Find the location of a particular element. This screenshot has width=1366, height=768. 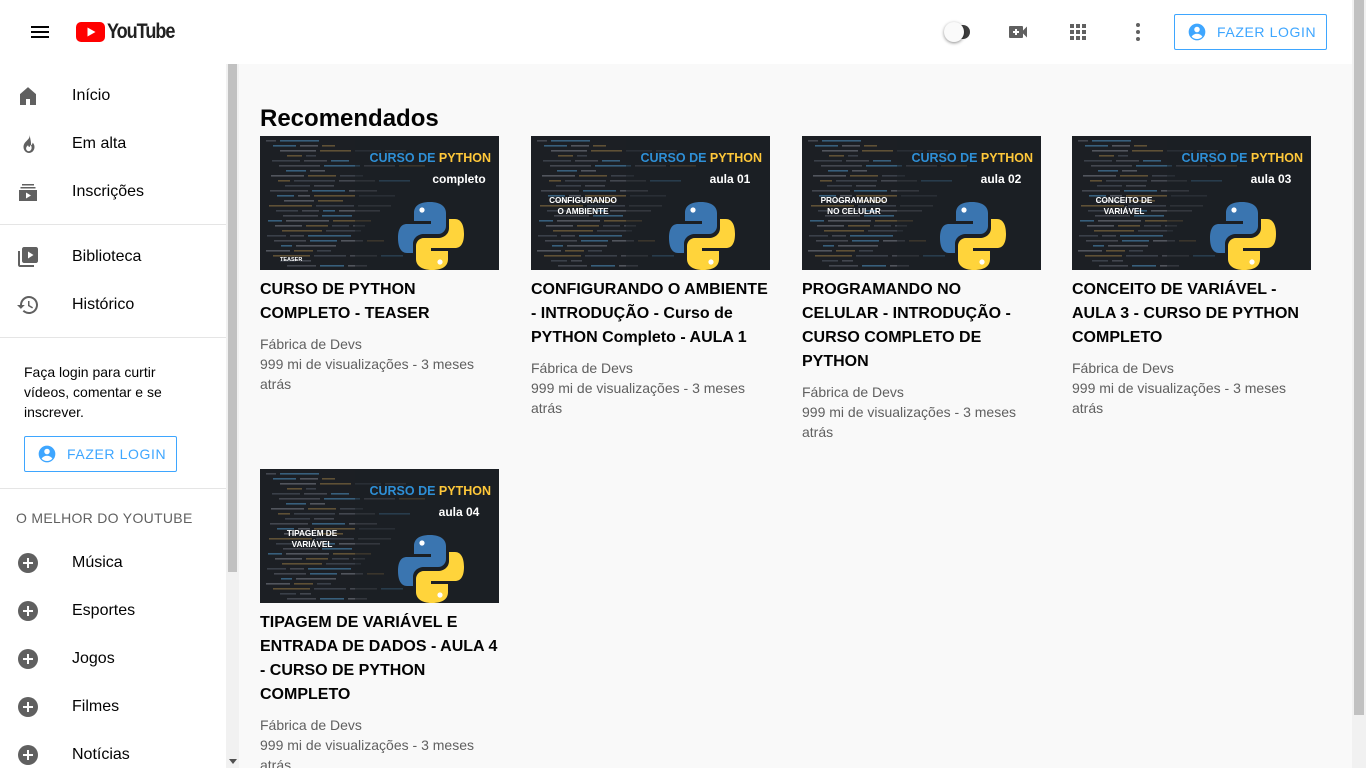

create-video-button is located at coordinates (1018, 32).